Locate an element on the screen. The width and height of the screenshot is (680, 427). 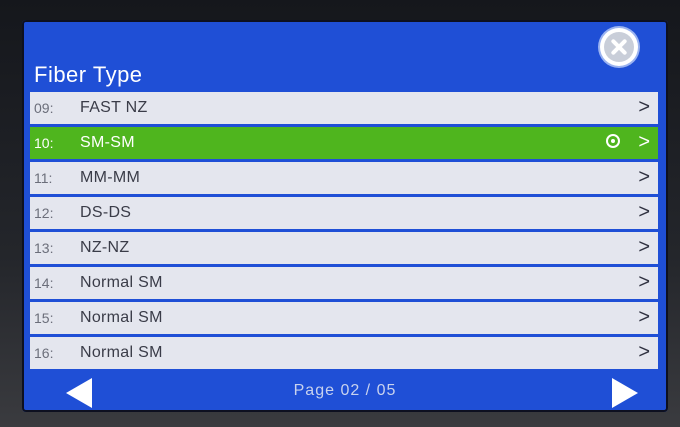
list-item-selected: 10: SM-SM > is located at coordinates (344, 143).